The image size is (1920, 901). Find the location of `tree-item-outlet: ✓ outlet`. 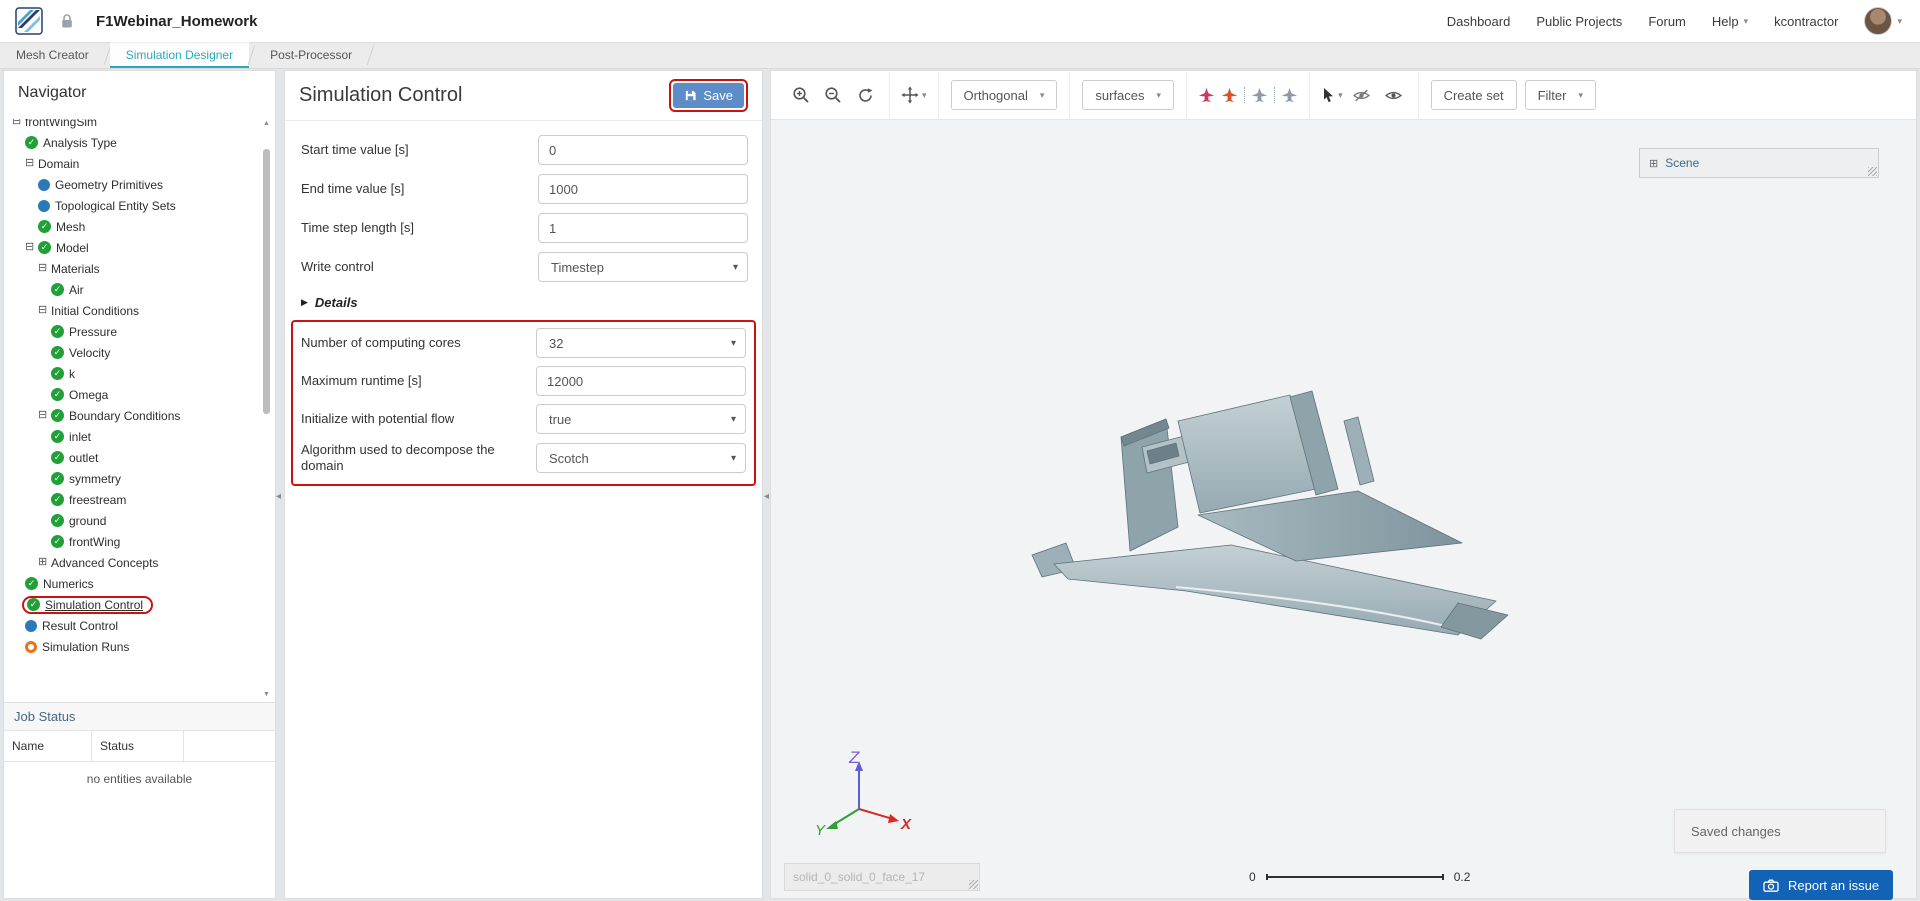

tree-item-outlet: ✓ outlet is located at coordinates (131, 457).